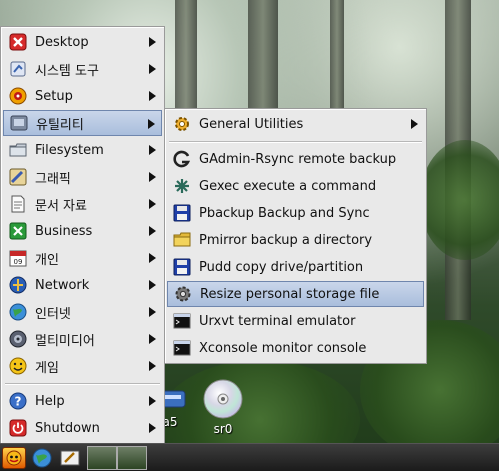  I want to click on editor-launcher, so click(70, 458).